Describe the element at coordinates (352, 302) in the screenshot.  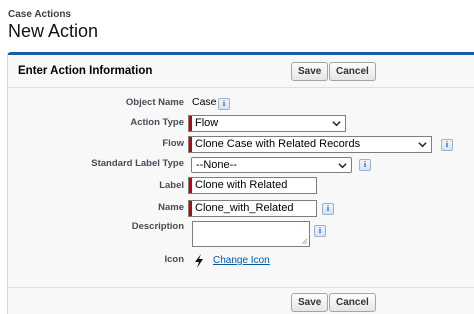
I see `cancel-button-bottom: Cancel` at that location.